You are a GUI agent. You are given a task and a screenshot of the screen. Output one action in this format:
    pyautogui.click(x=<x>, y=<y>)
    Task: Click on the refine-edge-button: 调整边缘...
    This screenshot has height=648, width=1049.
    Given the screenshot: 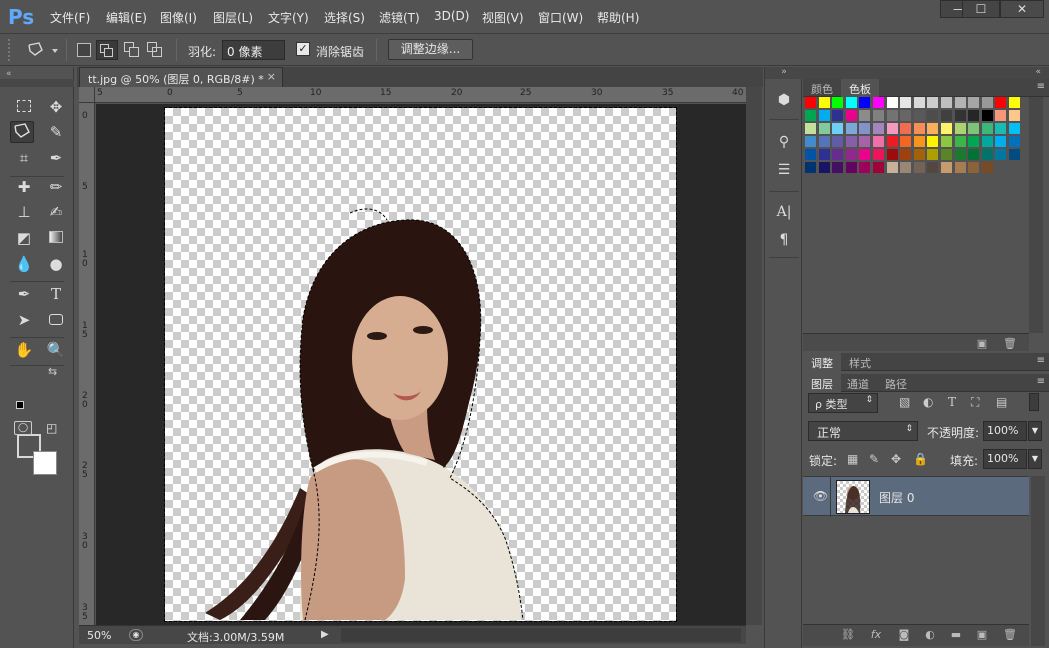 What is the action you would take?
    pyautogui.click(x=430, y=49)
    